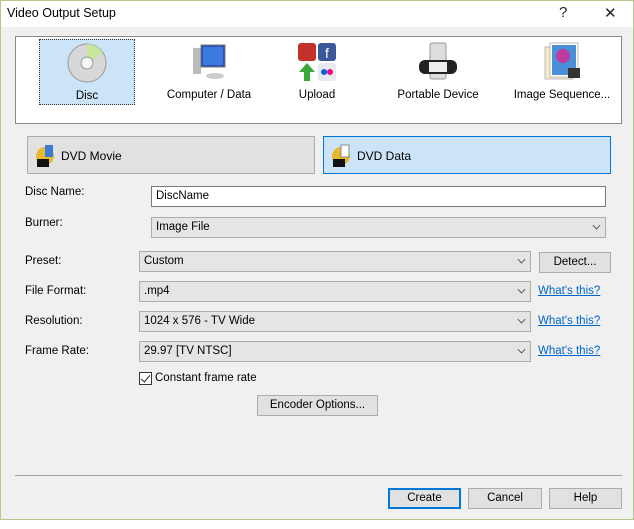 The image size is (634, 529). What do you see at coordinates (318, 475) in the screenshot?
I see `divider` at bounding box center [318, 475].